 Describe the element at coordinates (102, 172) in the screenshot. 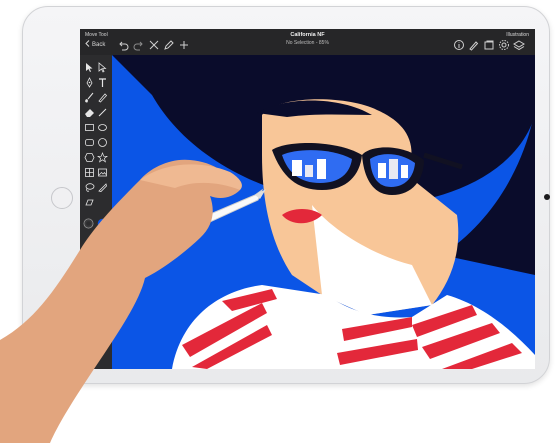

I see `image-tool-icon` at that location.